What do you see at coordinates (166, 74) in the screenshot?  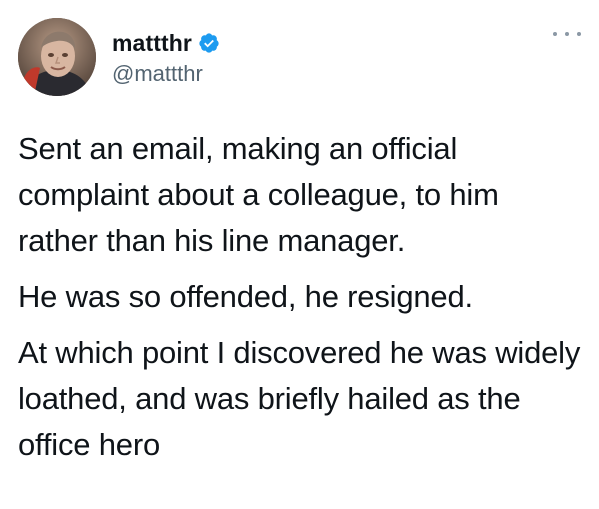 I see `author-handle: @mattthr` at bounding box center [166, 74].